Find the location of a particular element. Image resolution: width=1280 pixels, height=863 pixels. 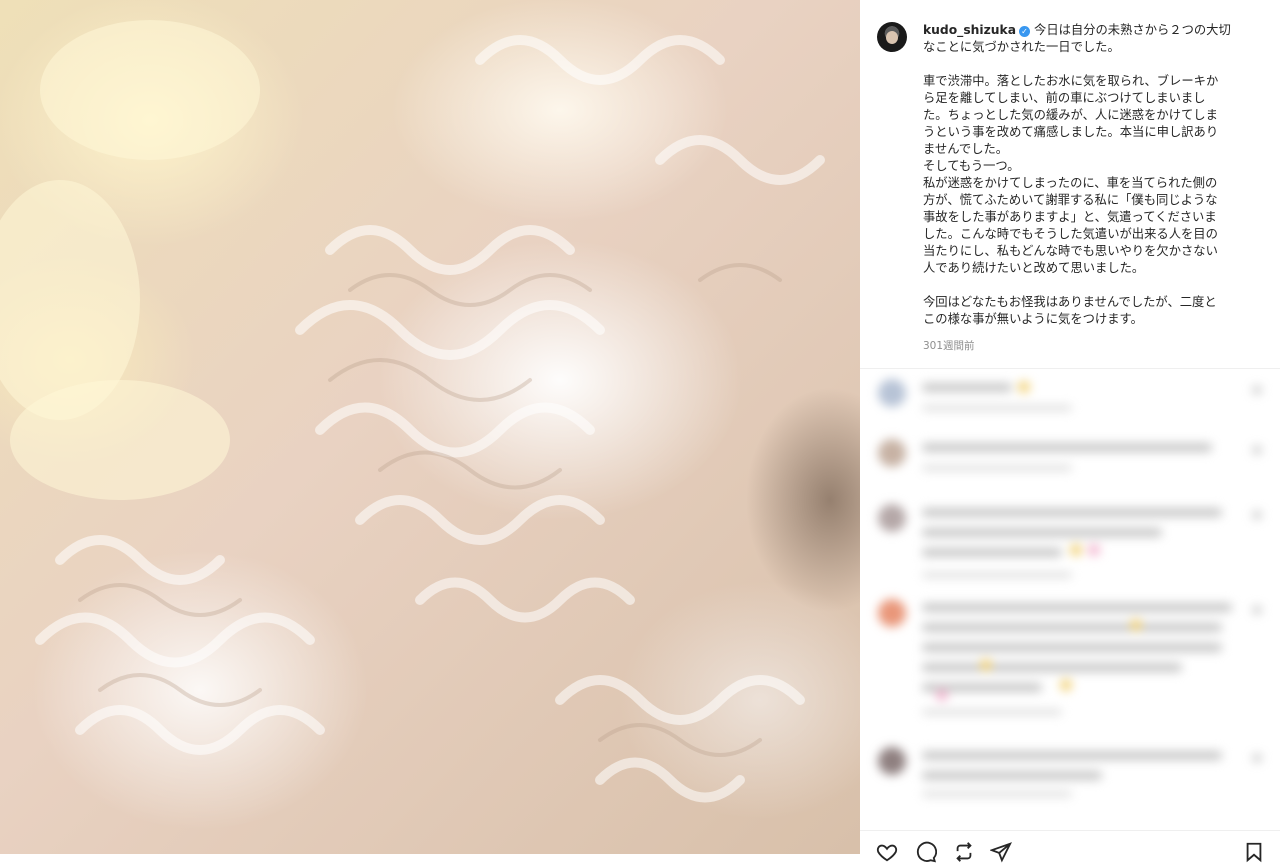

comment-icon is located at coordinates (926, 852).